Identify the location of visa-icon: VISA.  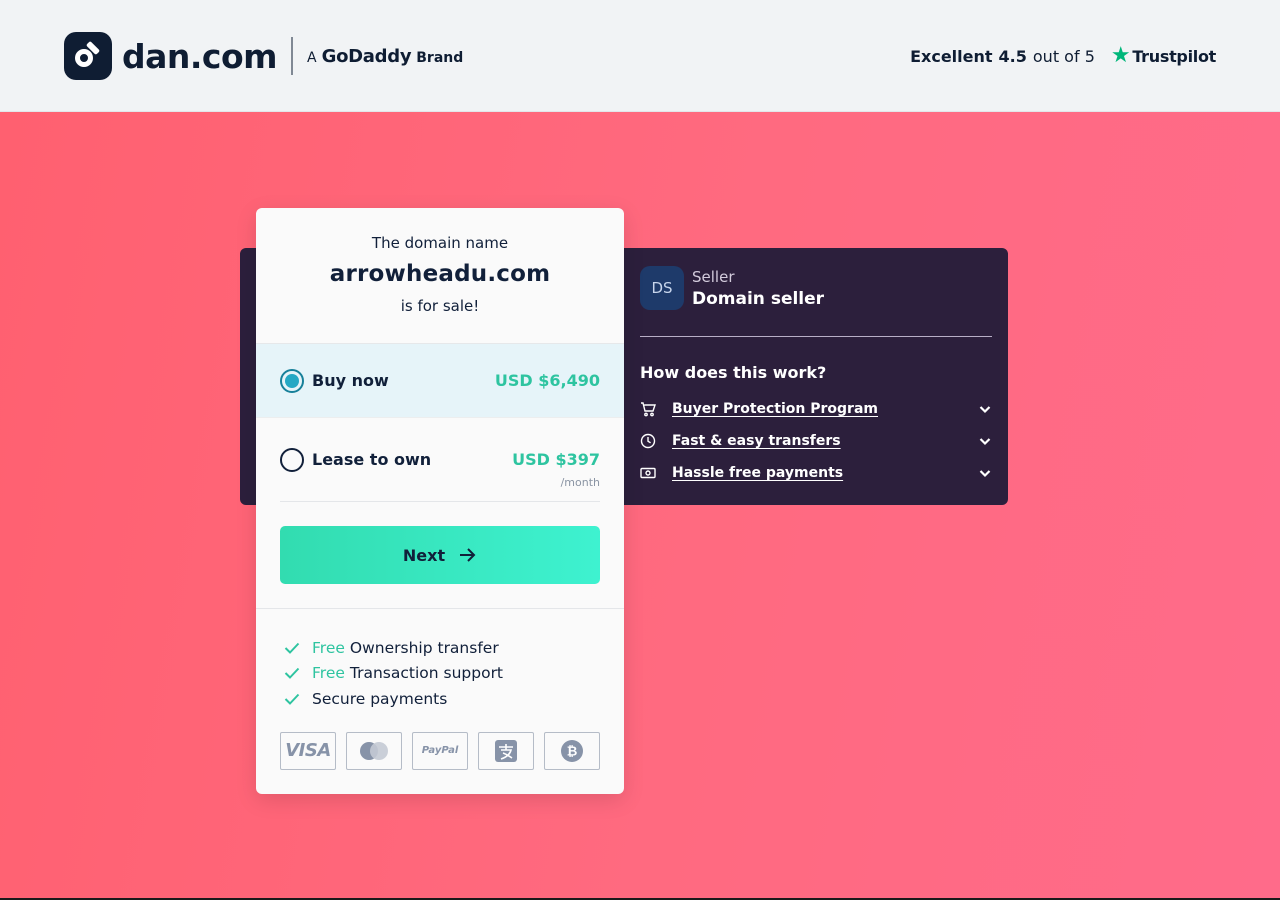
(308, 750).